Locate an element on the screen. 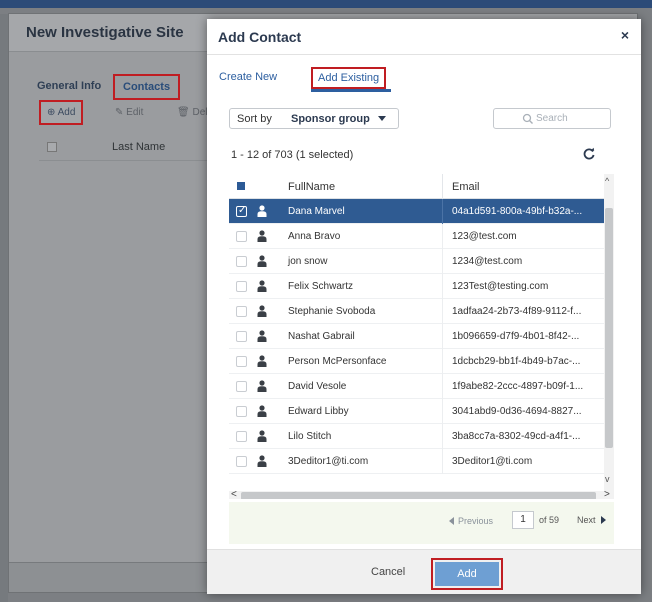 The width and height of the screenshot is (652, 602). select-all-checkbox is located at coordinates (241, 186).